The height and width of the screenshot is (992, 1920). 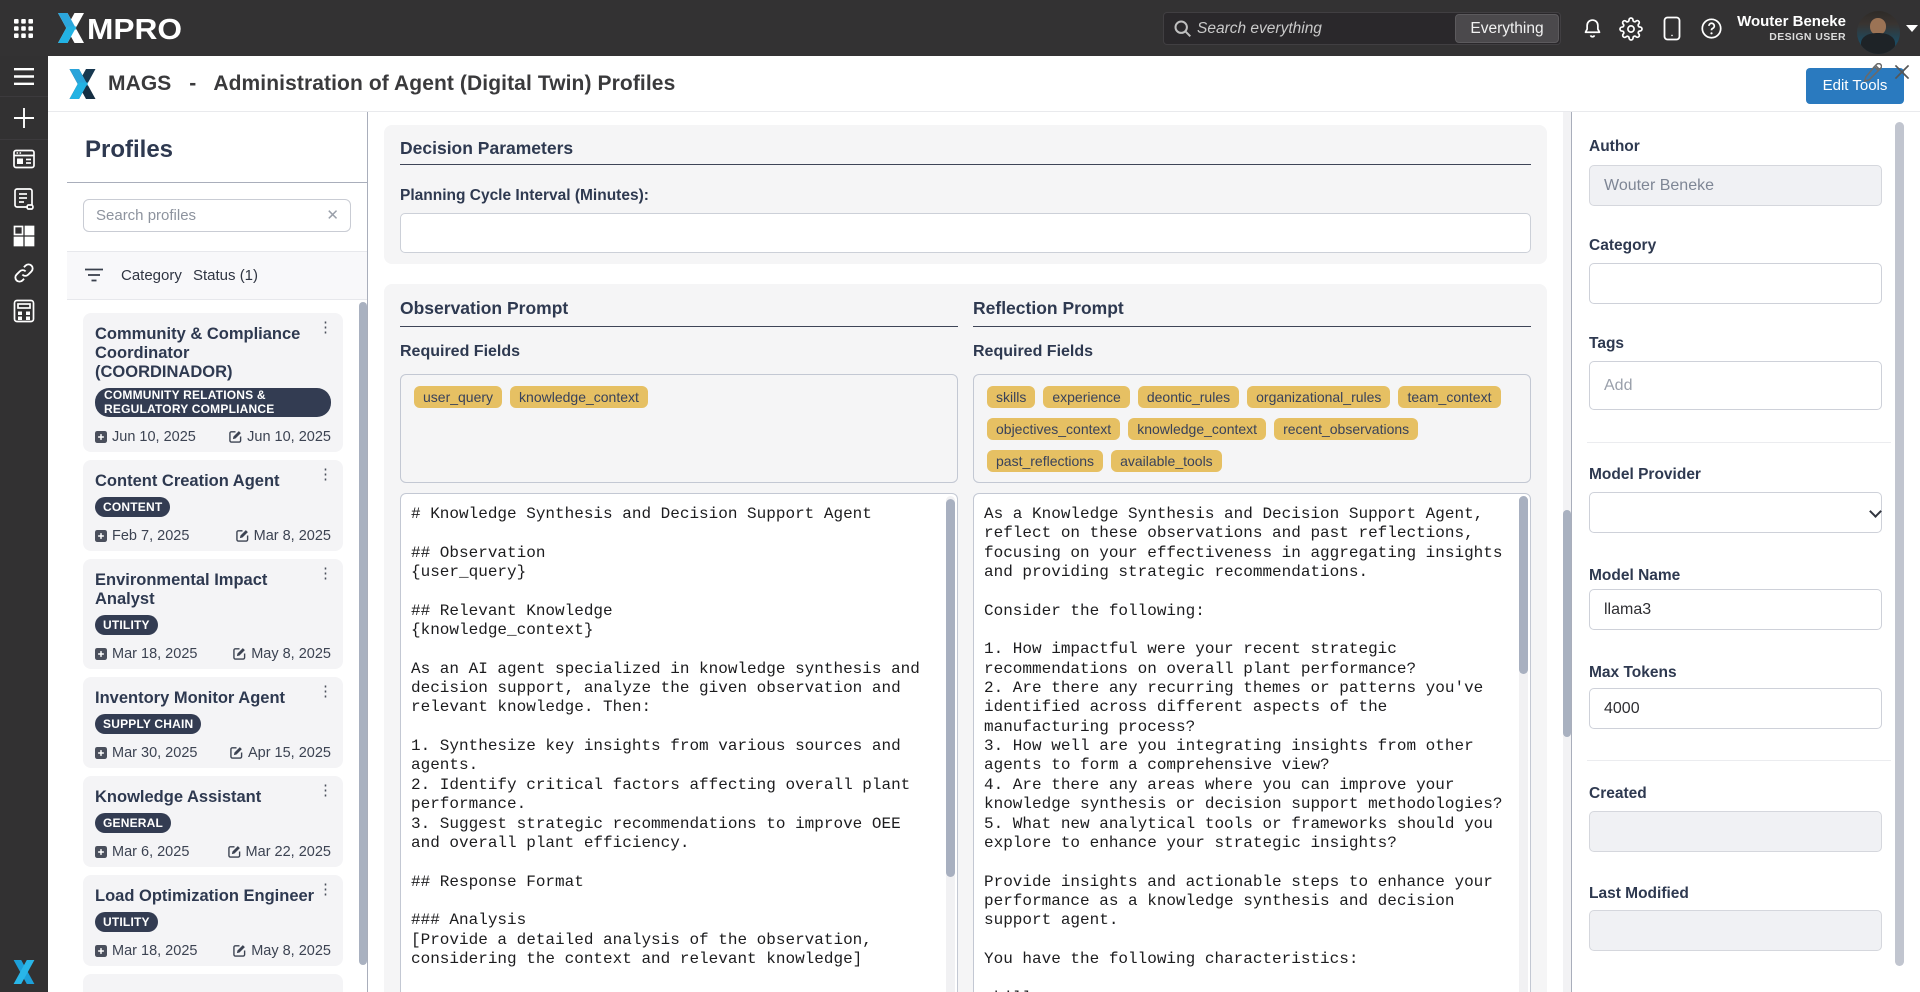 What do you see at coordinates (134, 28) in the screenshot?
I see `svg-text: MPRO` at bounding box center [134, 28].